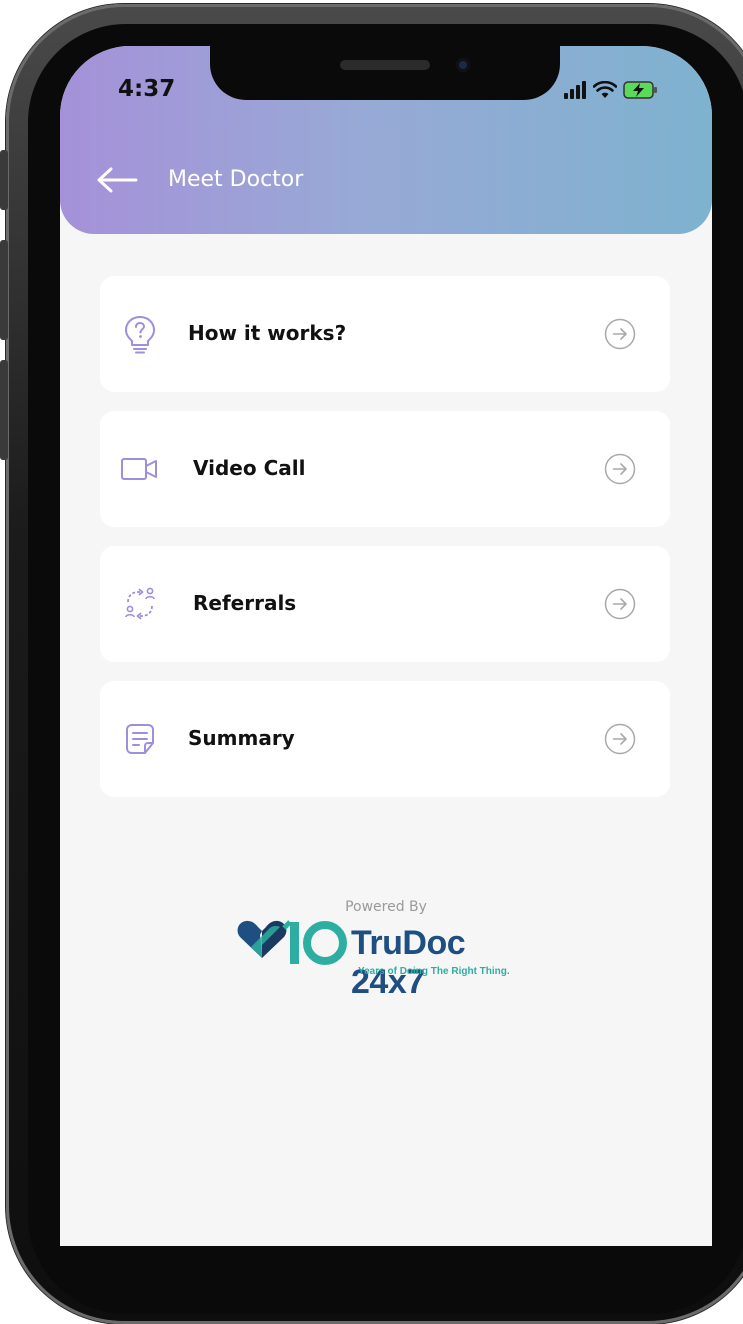  Describe the element at coordinates (140, 469) in the screenshot. I see `video-camera-icon` at that location.